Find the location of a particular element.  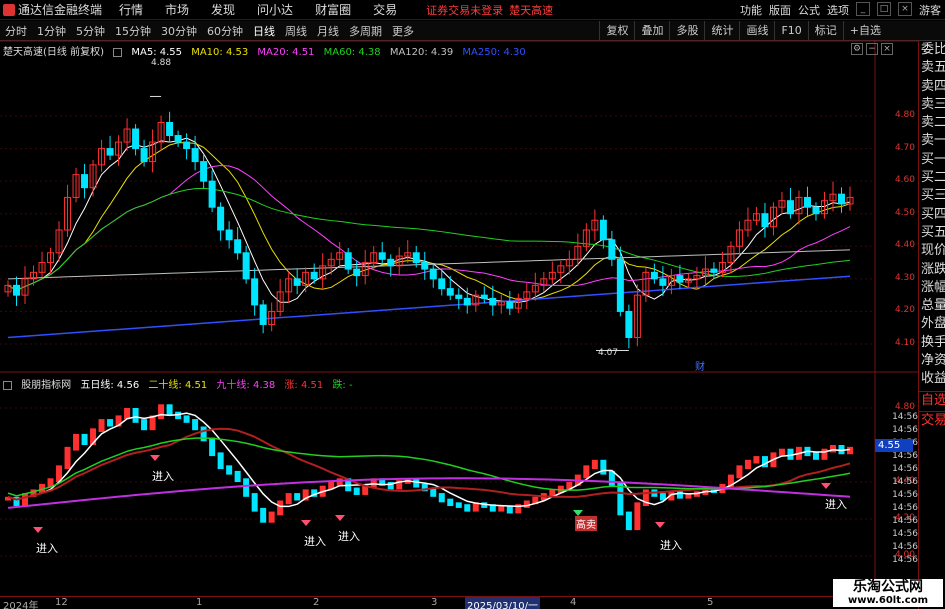

xaxis-2024: 2024年 is located at coordinates (21, 605).